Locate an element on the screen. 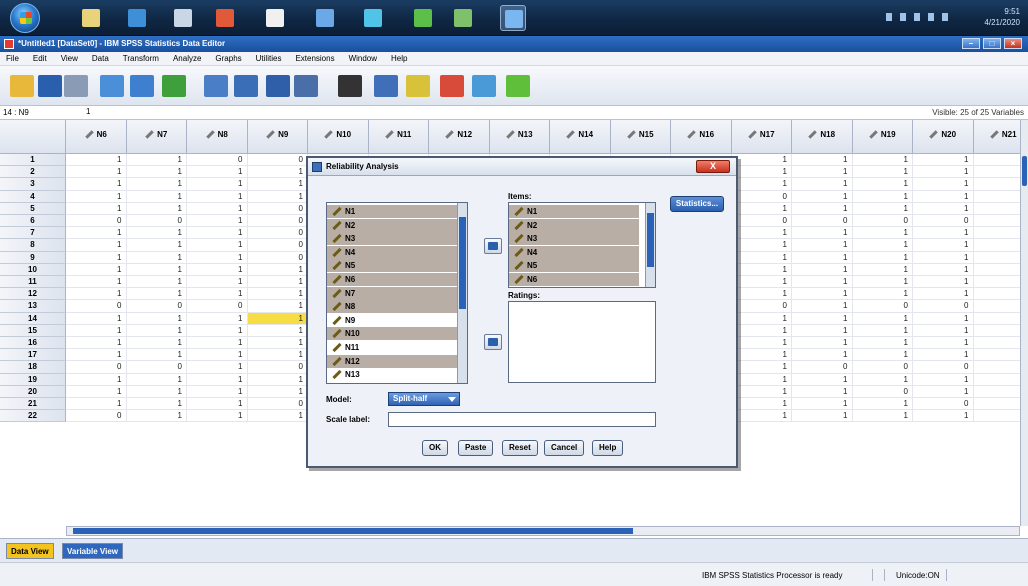 The image size is (1028, 586). source-variable-list: N1 N2 N3 N4 N5 N6 N7 N8 N9 N10 N11 N12 N13 is located at coordinates (397, 293).